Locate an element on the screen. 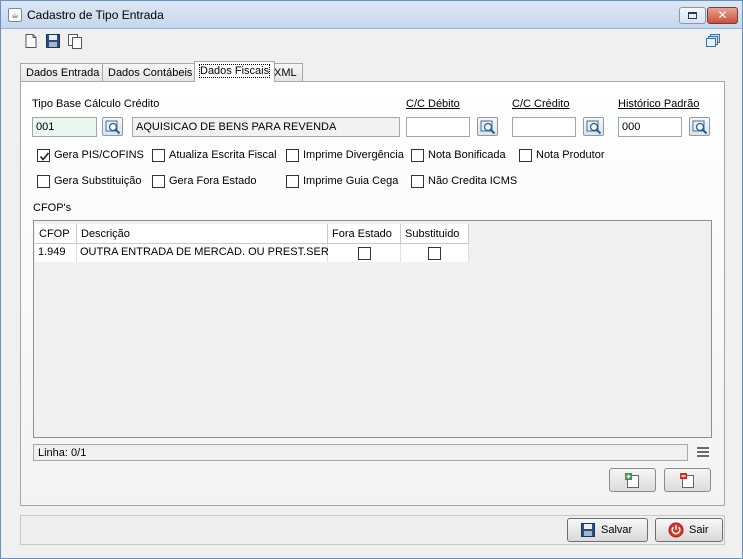  nao-credita-icms-label: Não Credita ICMS is located at coordinates (473, 181).